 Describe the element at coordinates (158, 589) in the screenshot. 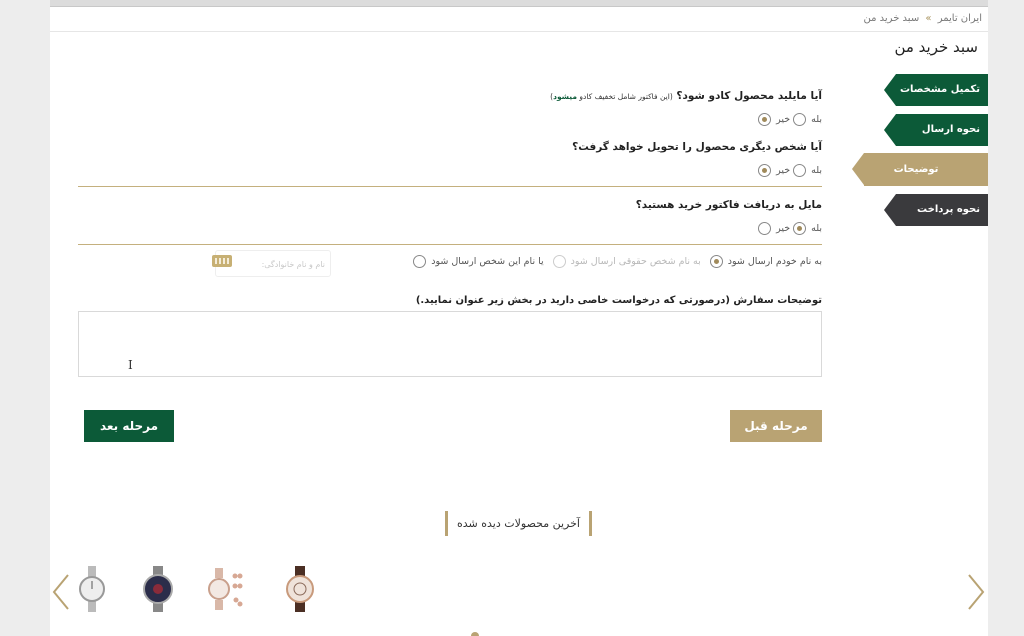

I see `product-thumbnail-navy-watch-icon` at that location.